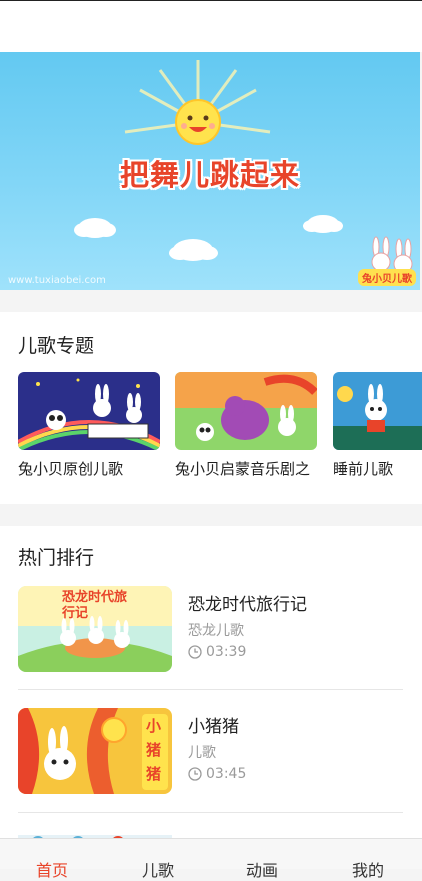  Describe the element at coordinates (368, 869) in the screenshot. I see `tab-mine: 我的` at that location.